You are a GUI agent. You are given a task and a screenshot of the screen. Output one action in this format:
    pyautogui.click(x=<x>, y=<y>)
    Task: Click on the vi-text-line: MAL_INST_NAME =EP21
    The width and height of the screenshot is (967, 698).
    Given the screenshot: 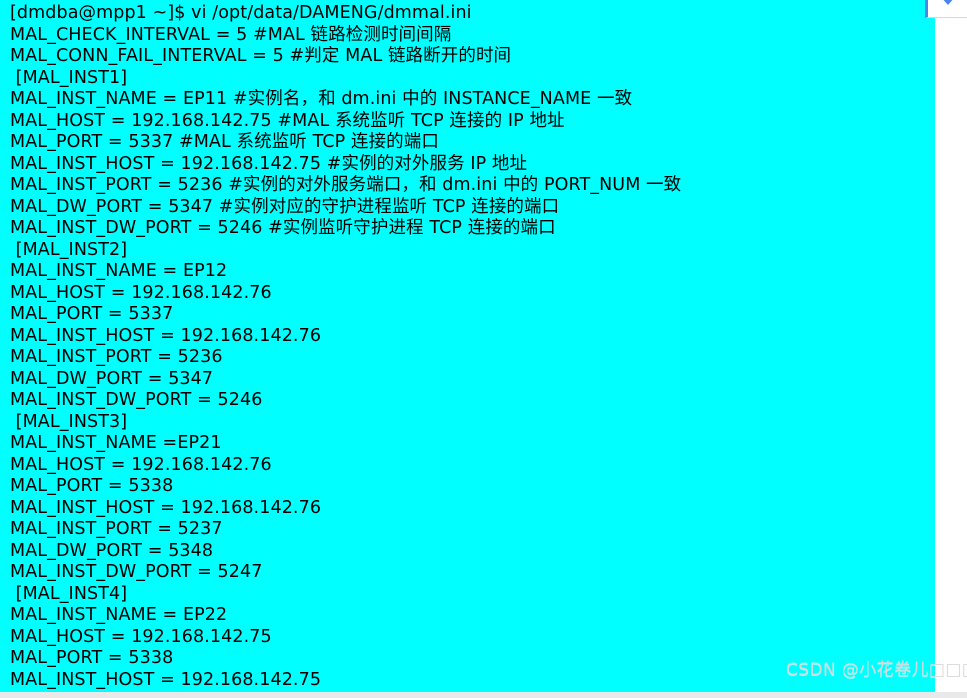 What is the action you would take?
    pyautogui.click(x=116, y=443)
    